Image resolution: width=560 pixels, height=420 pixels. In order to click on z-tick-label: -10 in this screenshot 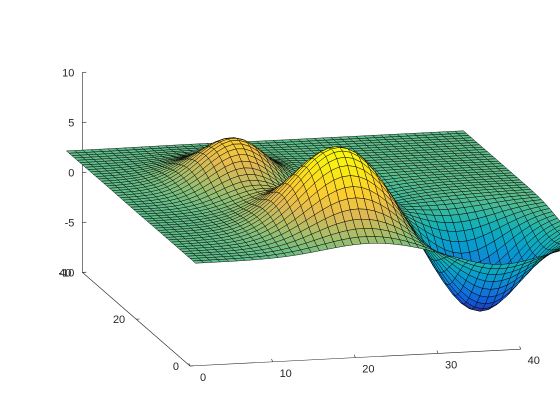, I will do `click(66, 273)`.